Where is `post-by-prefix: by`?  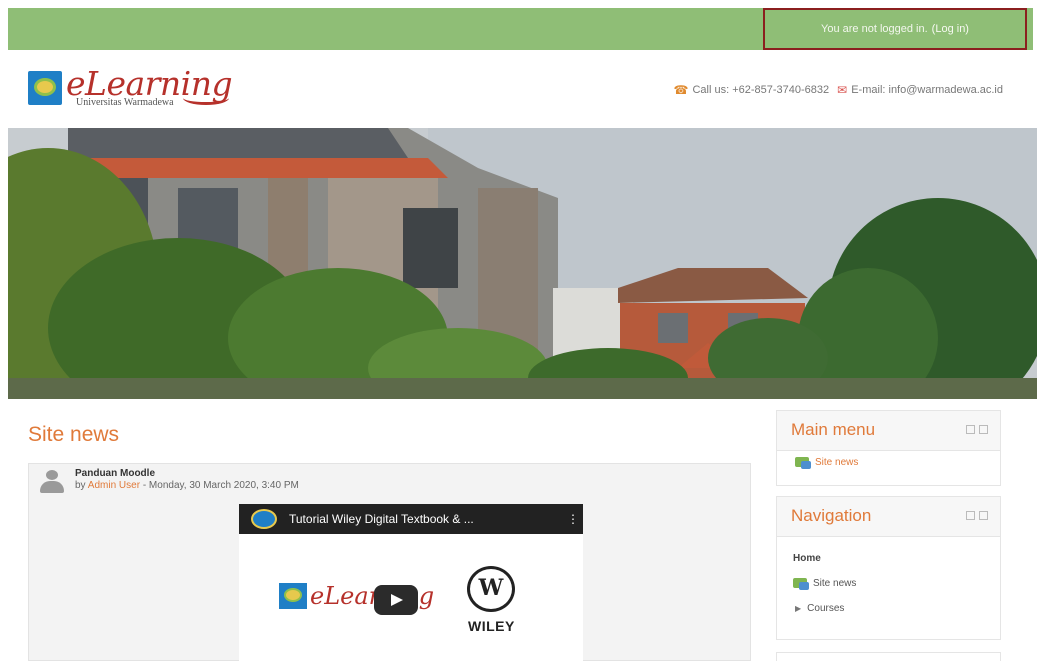
post-by-prefix: by is located at coordinates (80, 485).